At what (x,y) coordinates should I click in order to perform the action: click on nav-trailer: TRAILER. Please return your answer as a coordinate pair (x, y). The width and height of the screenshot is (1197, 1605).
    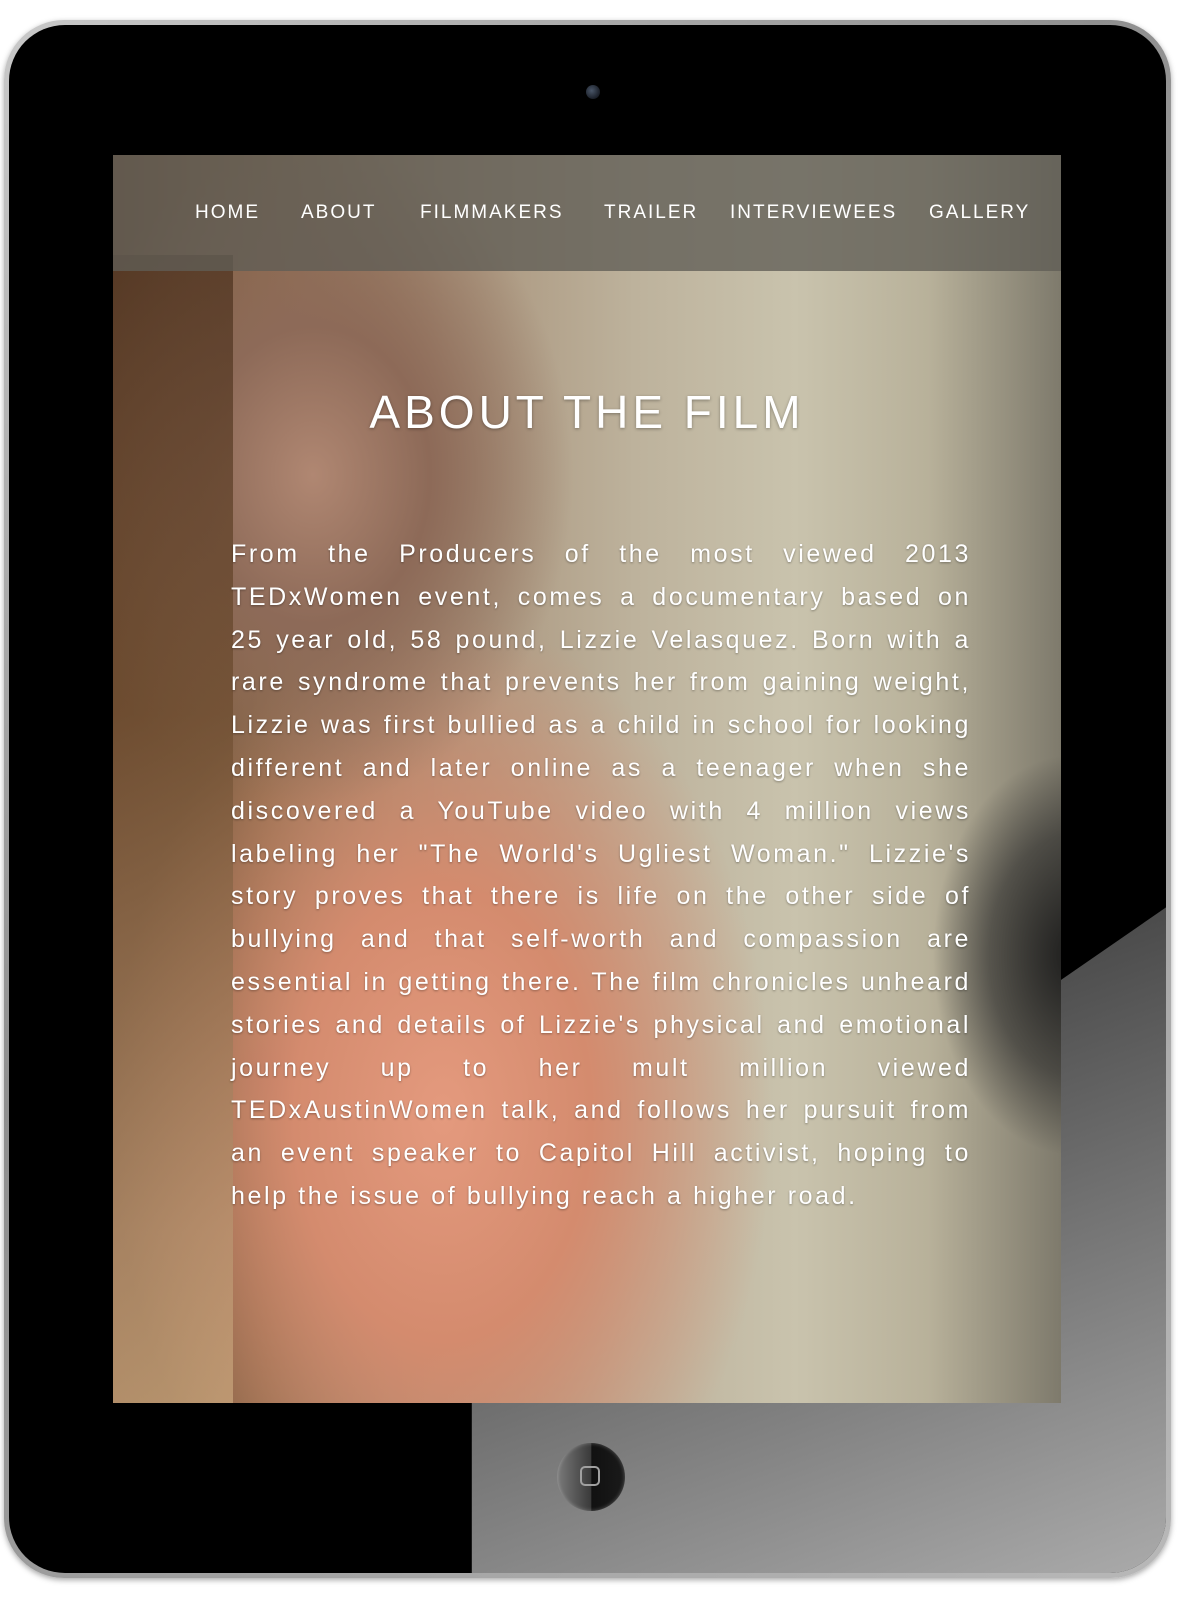
    Looking at the image, I should click on (651, 213).